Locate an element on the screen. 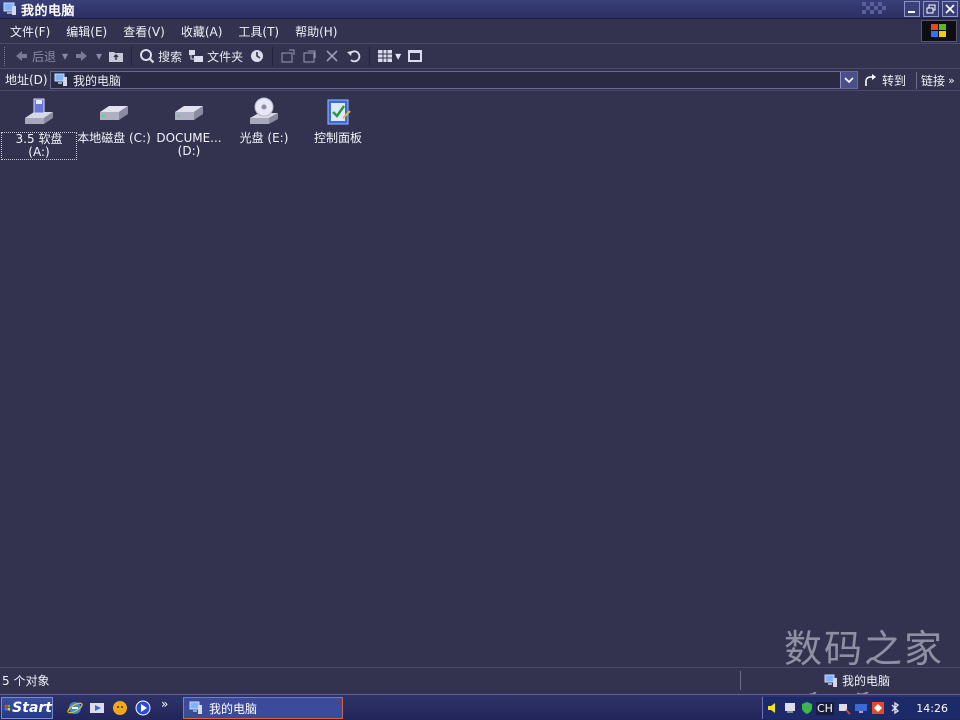 The image size is (960, 720). chevron-down-icon is located at coordinates (849, 80).